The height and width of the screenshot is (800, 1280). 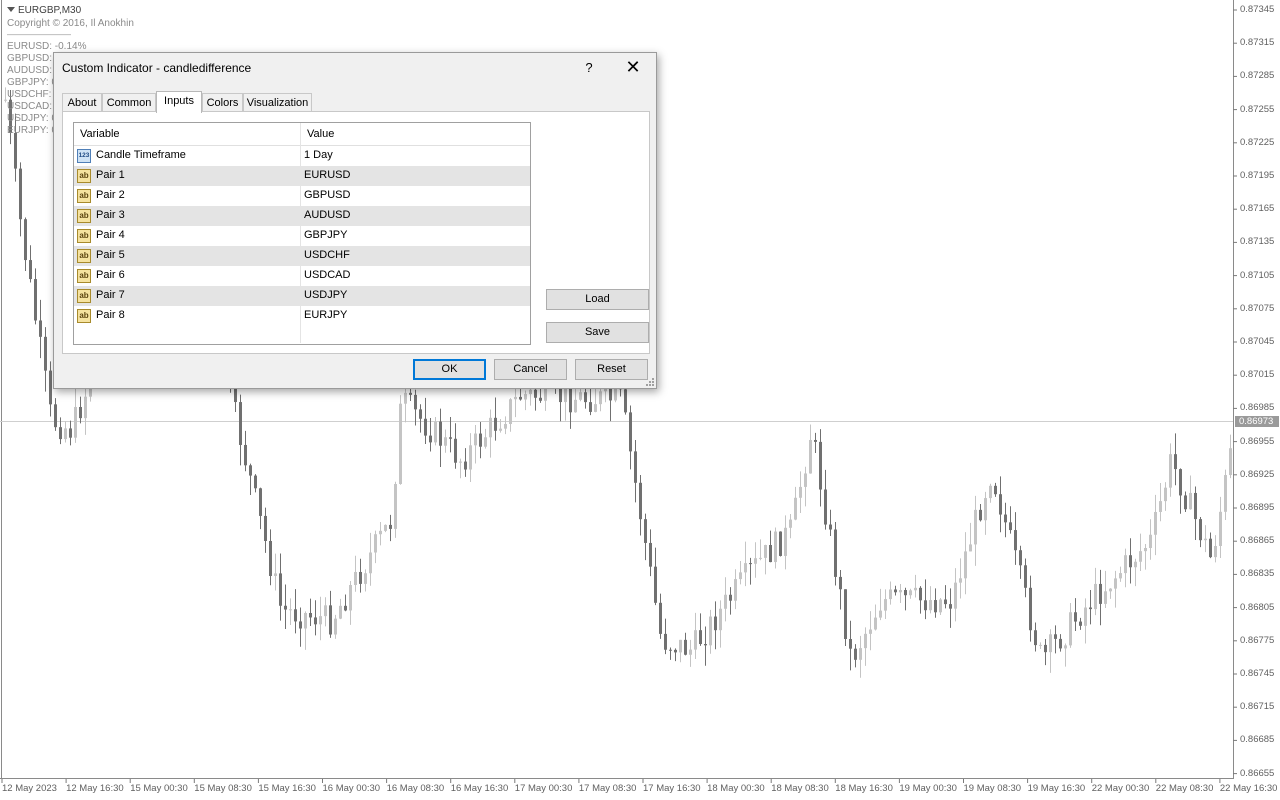 What do you see at coordinates (179, 102) in the screenshot?
I see `tab-inputs: Inputs` at bounding box center [179, 102].